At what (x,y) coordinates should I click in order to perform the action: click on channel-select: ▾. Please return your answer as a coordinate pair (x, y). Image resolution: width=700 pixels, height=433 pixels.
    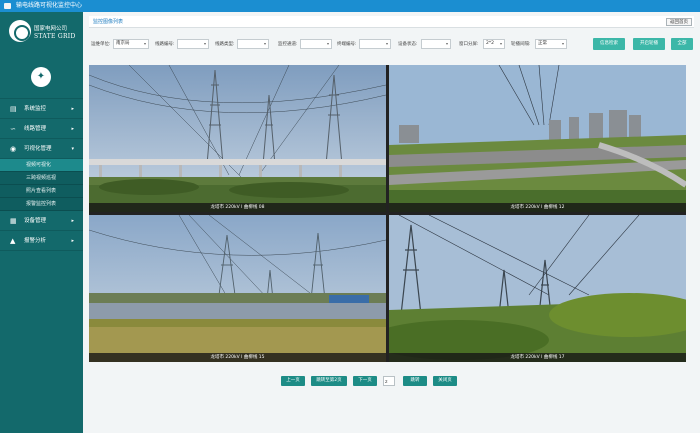
    Looking at the image, I should click on (316, 44).